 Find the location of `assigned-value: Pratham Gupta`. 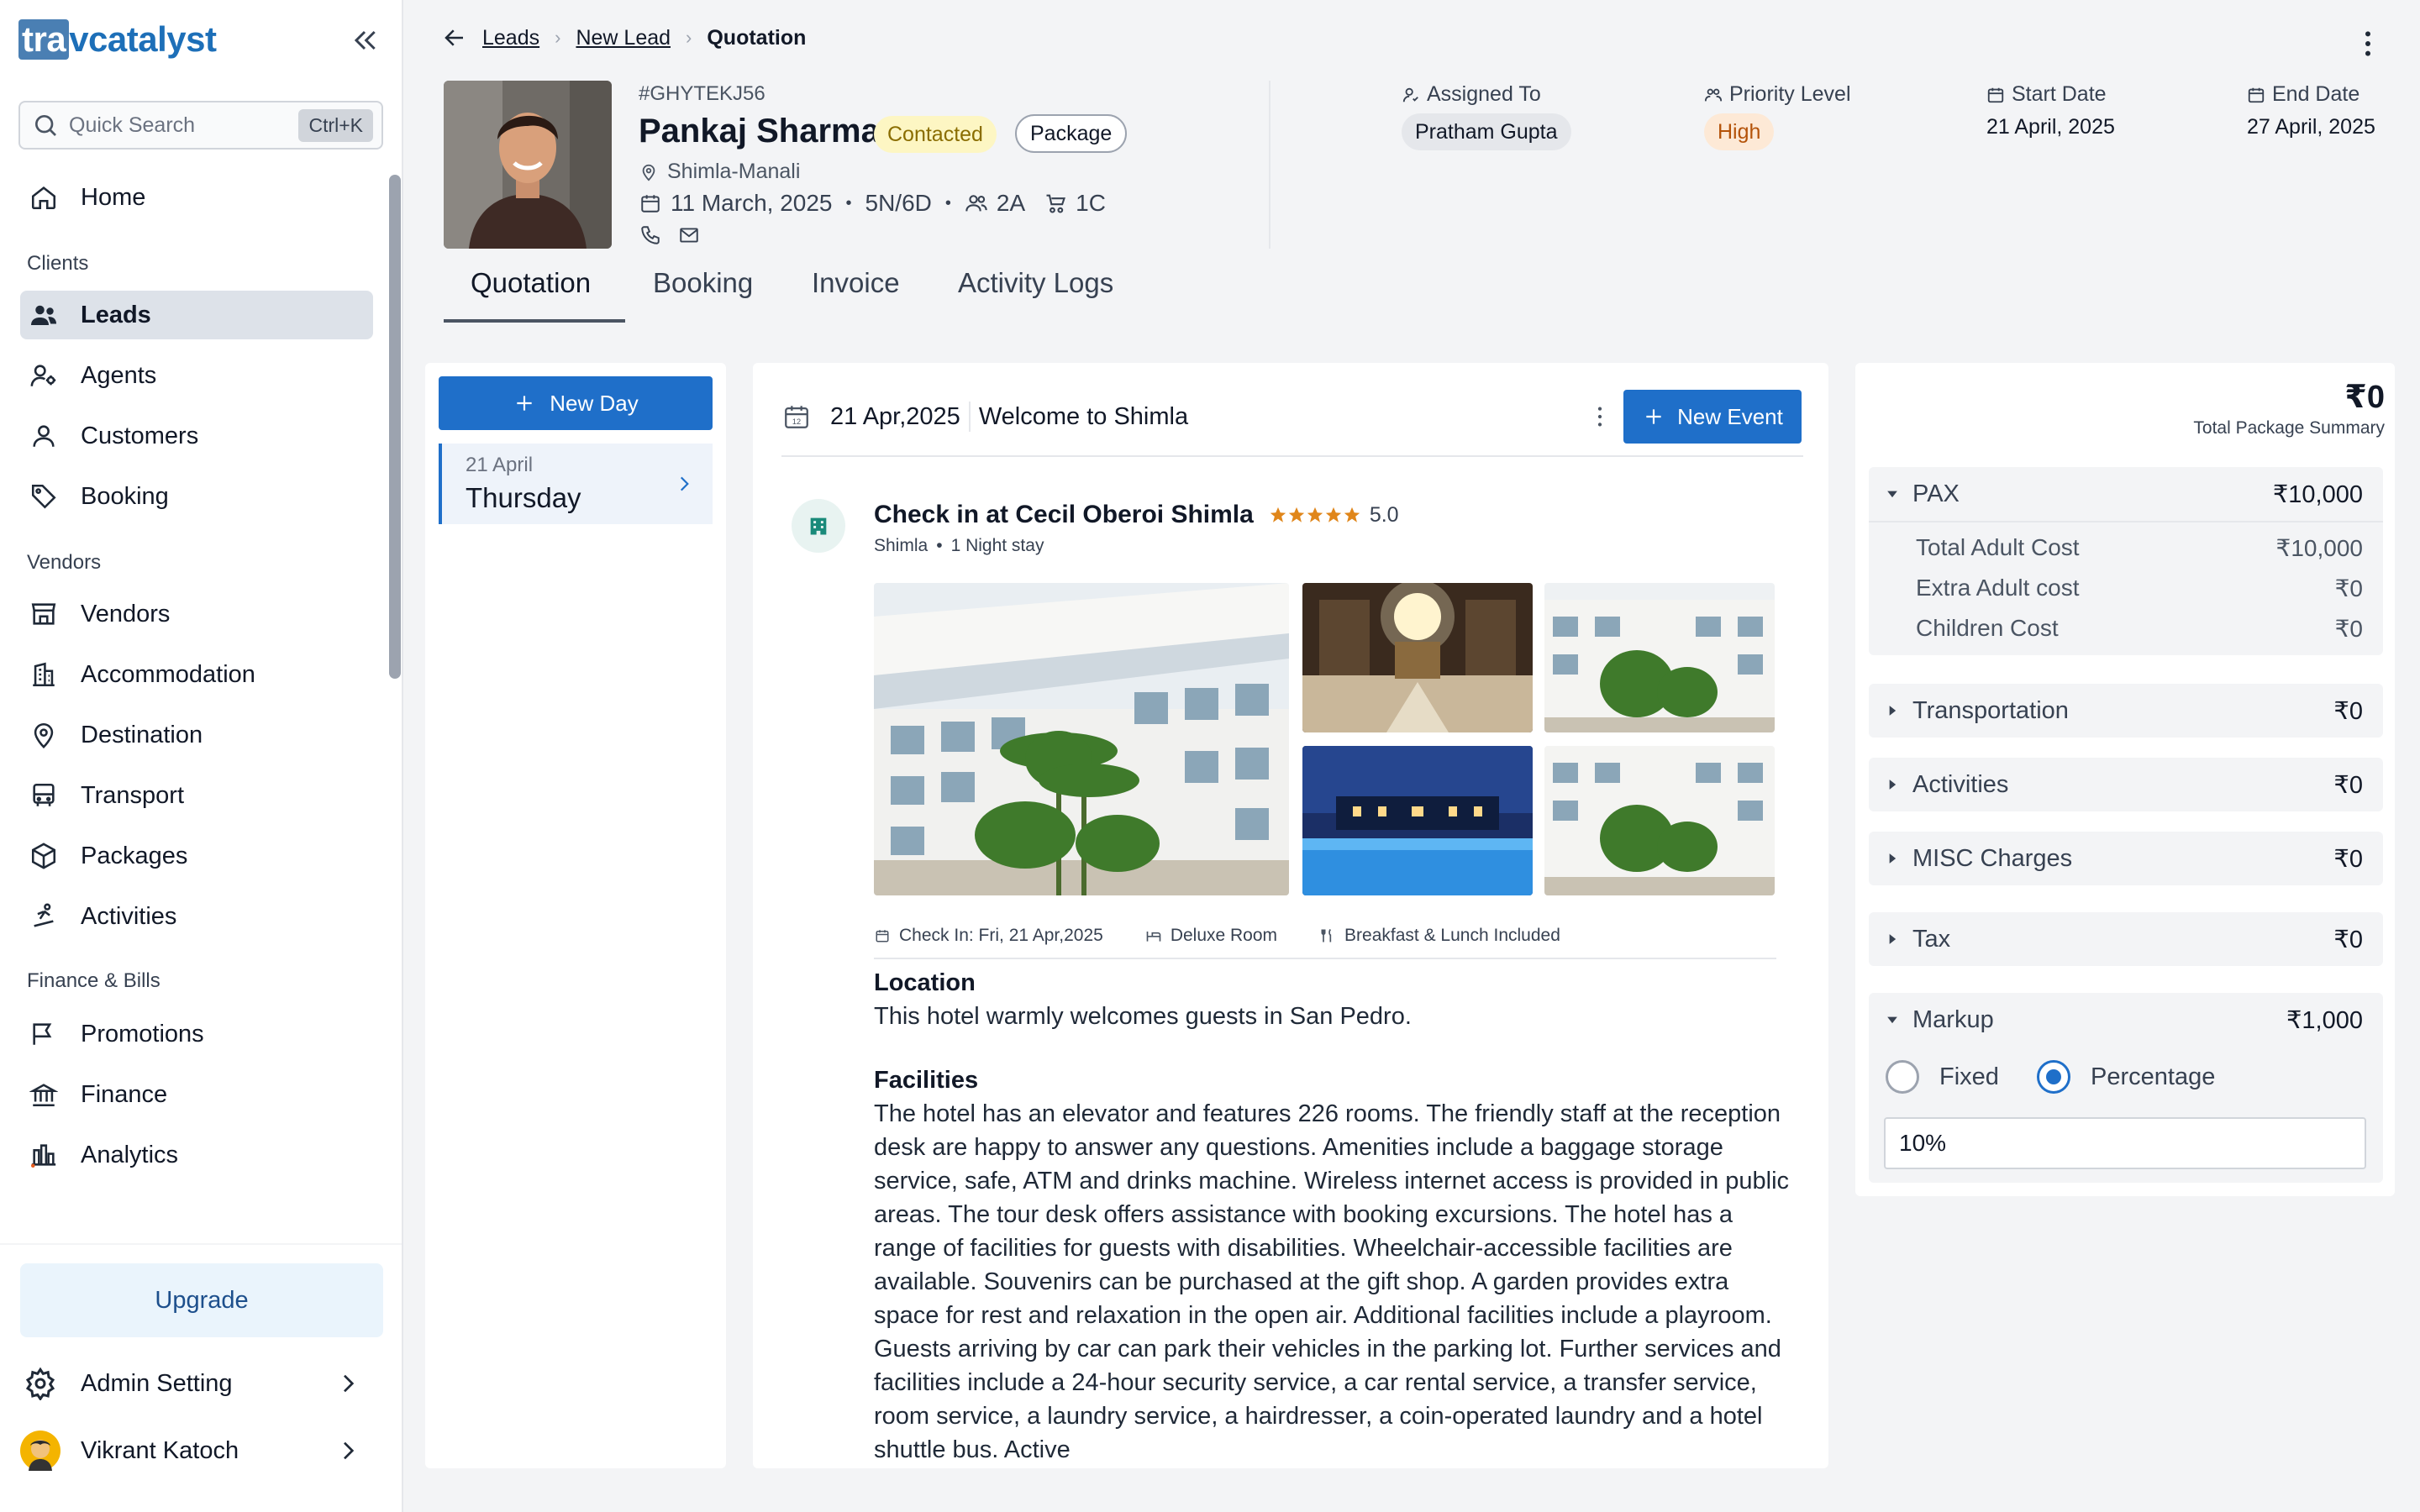

assigned-value: Pratham Gupta is located at coordinates (1486, 131).